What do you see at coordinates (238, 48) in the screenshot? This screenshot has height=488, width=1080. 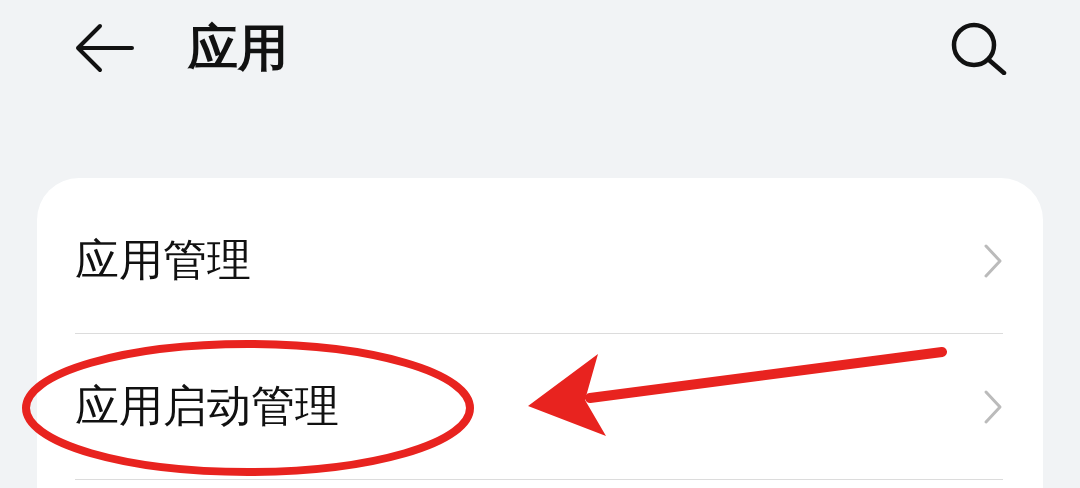 I see `page-title: 应用` at bounding box center [238, 48].